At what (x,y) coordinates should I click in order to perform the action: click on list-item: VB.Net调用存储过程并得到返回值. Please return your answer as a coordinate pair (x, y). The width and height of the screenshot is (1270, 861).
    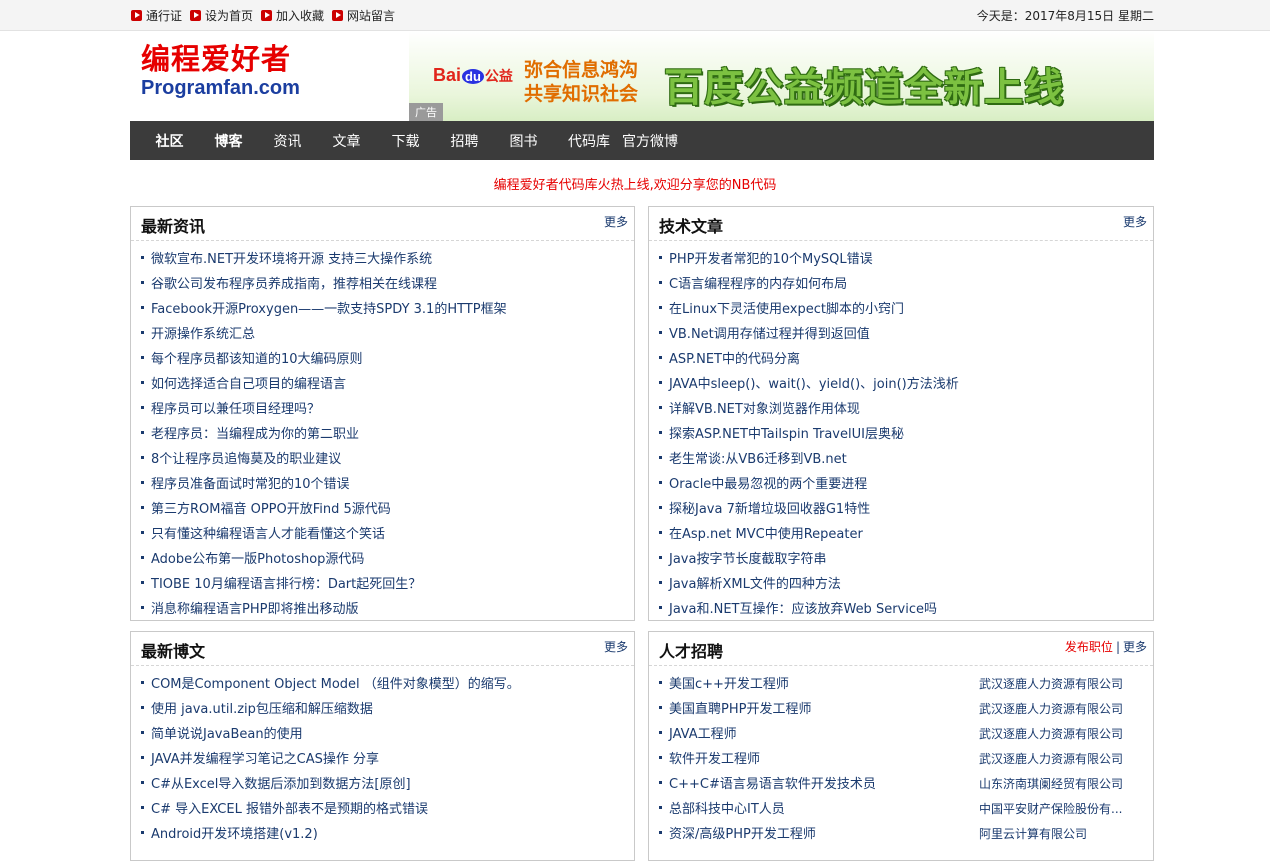
    Looking at the image, I should click on (906, 334).